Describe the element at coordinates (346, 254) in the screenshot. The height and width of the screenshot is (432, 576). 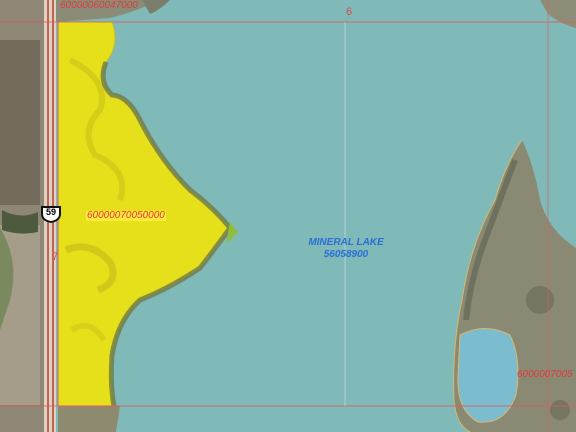
I see `lake-id: 56058900` at that location.